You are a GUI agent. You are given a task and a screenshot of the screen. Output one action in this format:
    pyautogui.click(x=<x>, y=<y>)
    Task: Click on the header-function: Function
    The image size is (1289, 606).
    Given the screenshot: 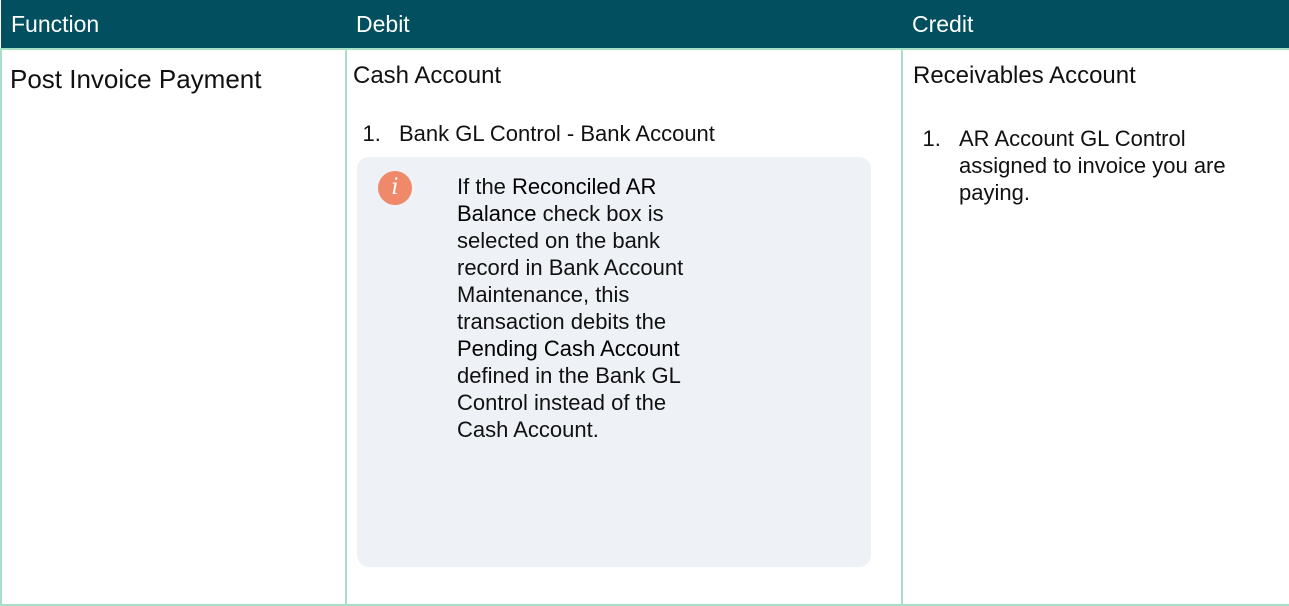 What is the action you would take?
    pyautogui.click(x=173, y=24)
    